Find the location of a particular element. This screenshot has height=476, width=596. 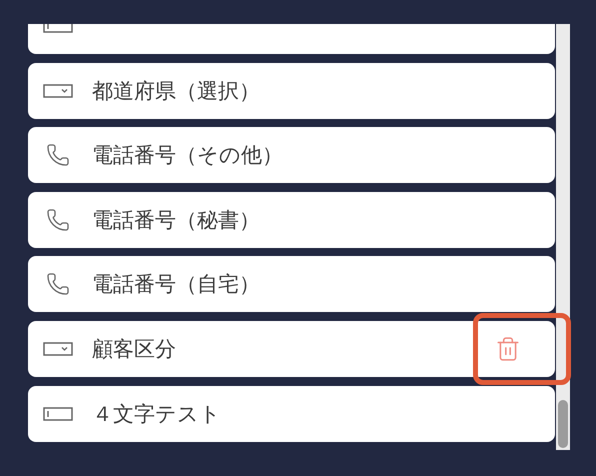

field-label: 顧客区分 is located at coordinates (134, 349).